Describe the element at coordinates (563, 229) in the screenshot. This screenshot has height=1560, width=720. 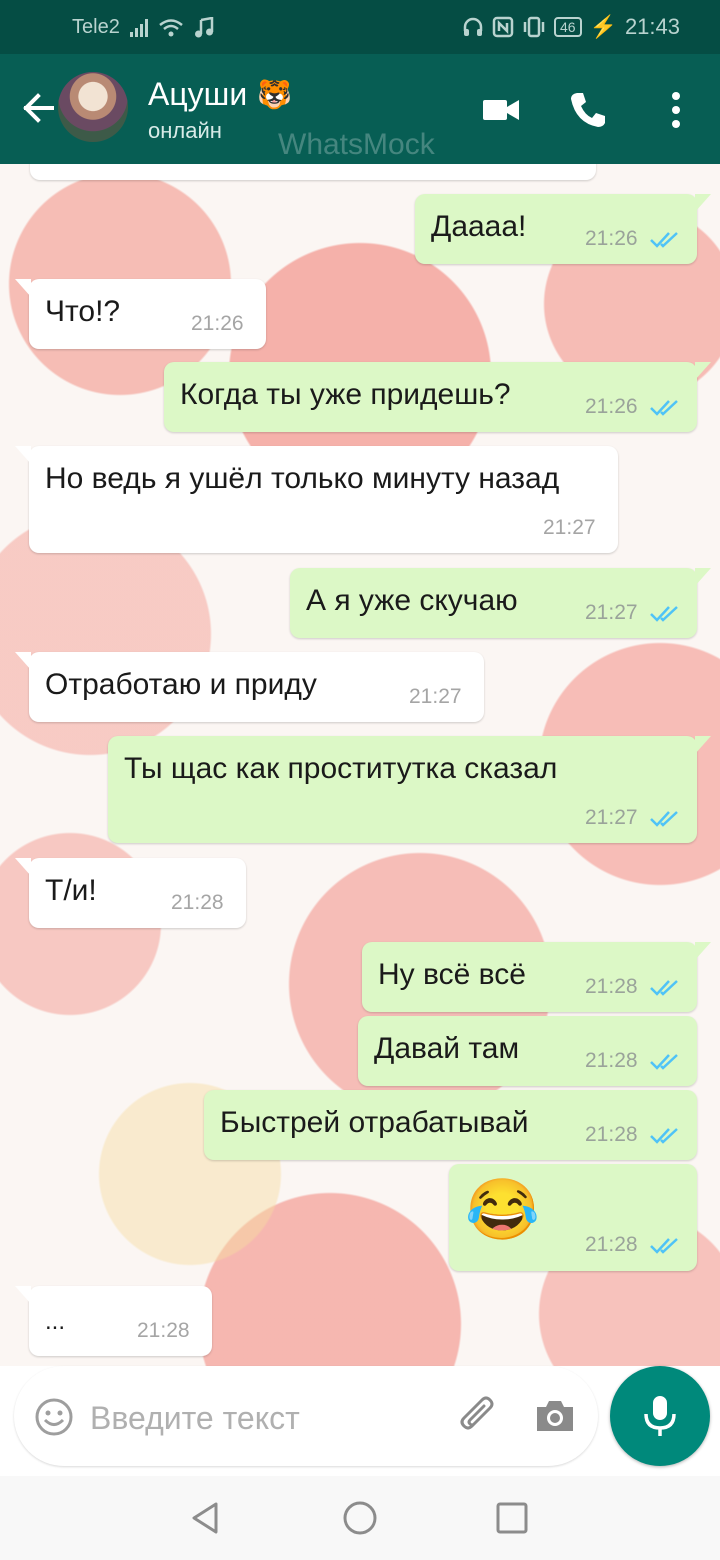
I see `message-bubble-out: Даааа! 21:26` at that location.